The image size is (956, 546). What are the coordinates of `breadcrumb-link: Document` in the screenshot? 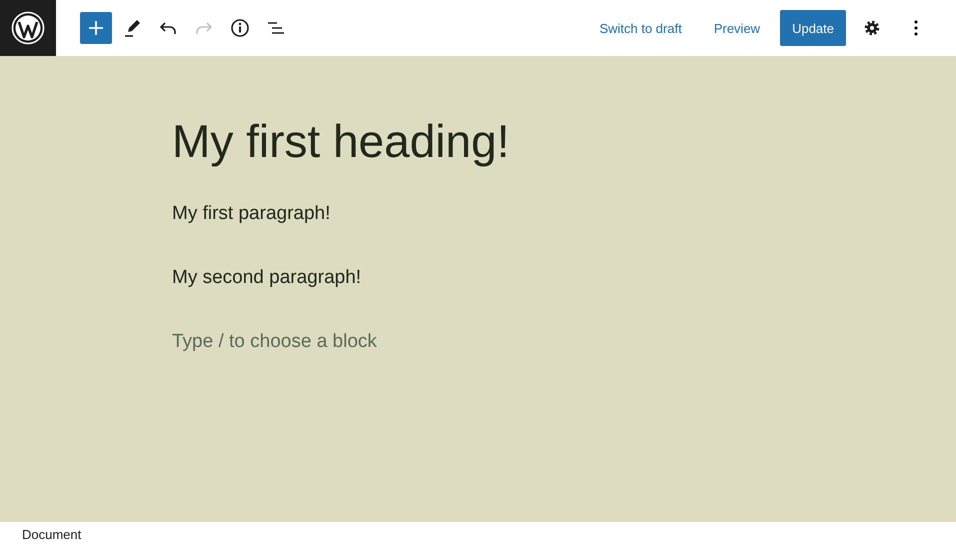 It's located at (52, 534).